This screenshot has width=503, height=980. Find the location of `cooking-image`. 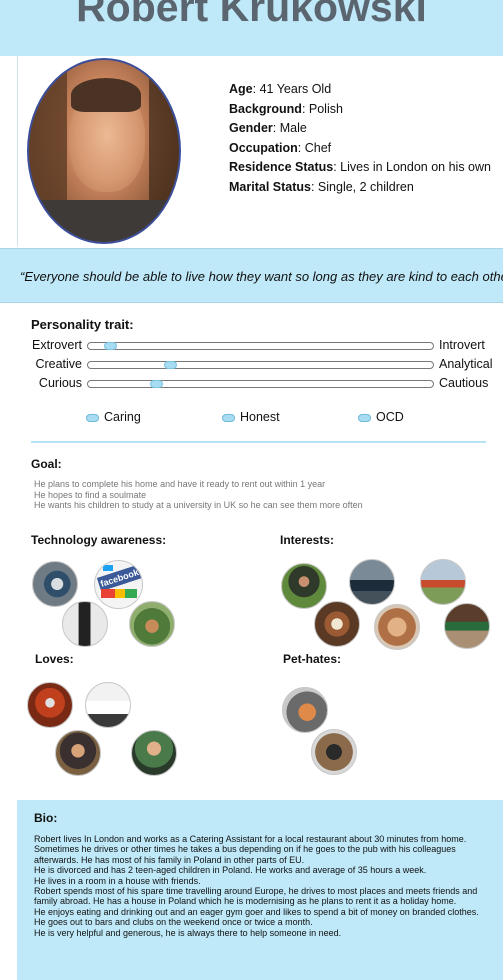

cooking-image is located at coordinates (397, 627).